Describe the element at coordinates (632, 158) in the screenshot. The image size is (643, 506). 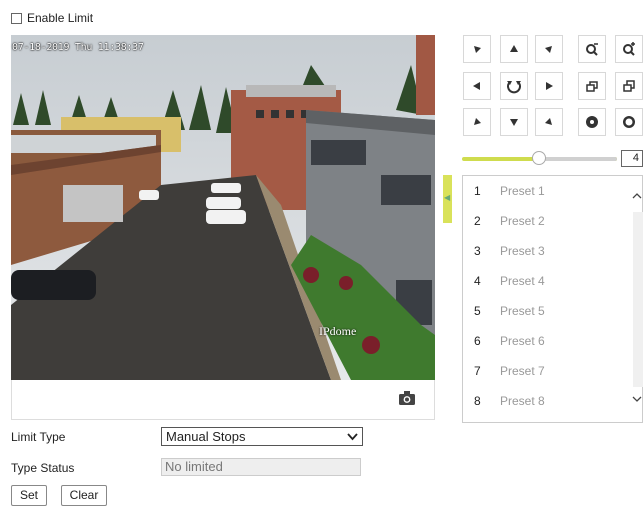
I see `speed-value-field: 4` at that location.